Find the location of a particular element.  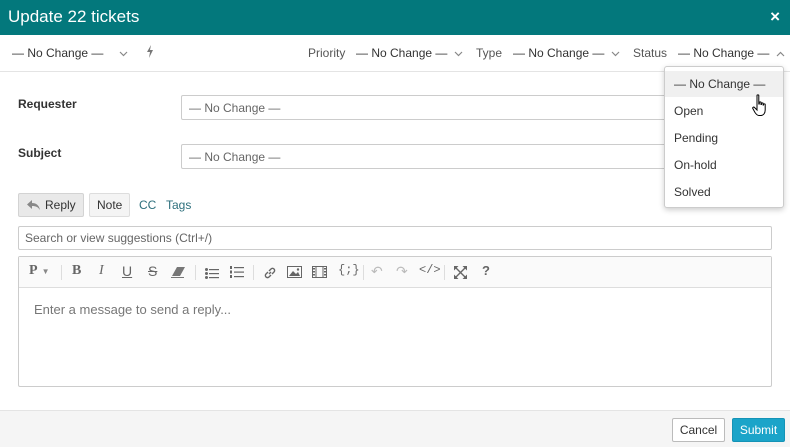

image-icon is located at coordinates (294, 273).